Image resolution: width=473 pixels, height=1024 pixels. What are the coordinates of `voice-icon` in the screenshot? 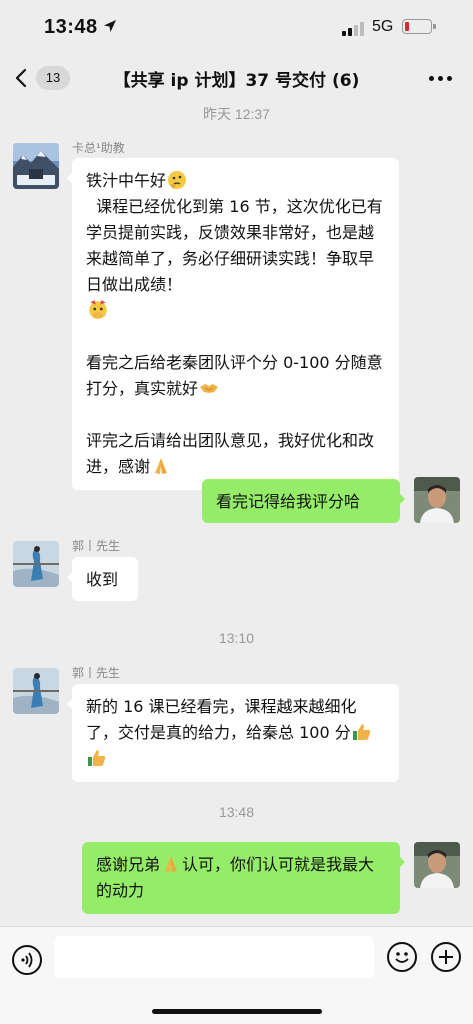 It's located at (27, 960).